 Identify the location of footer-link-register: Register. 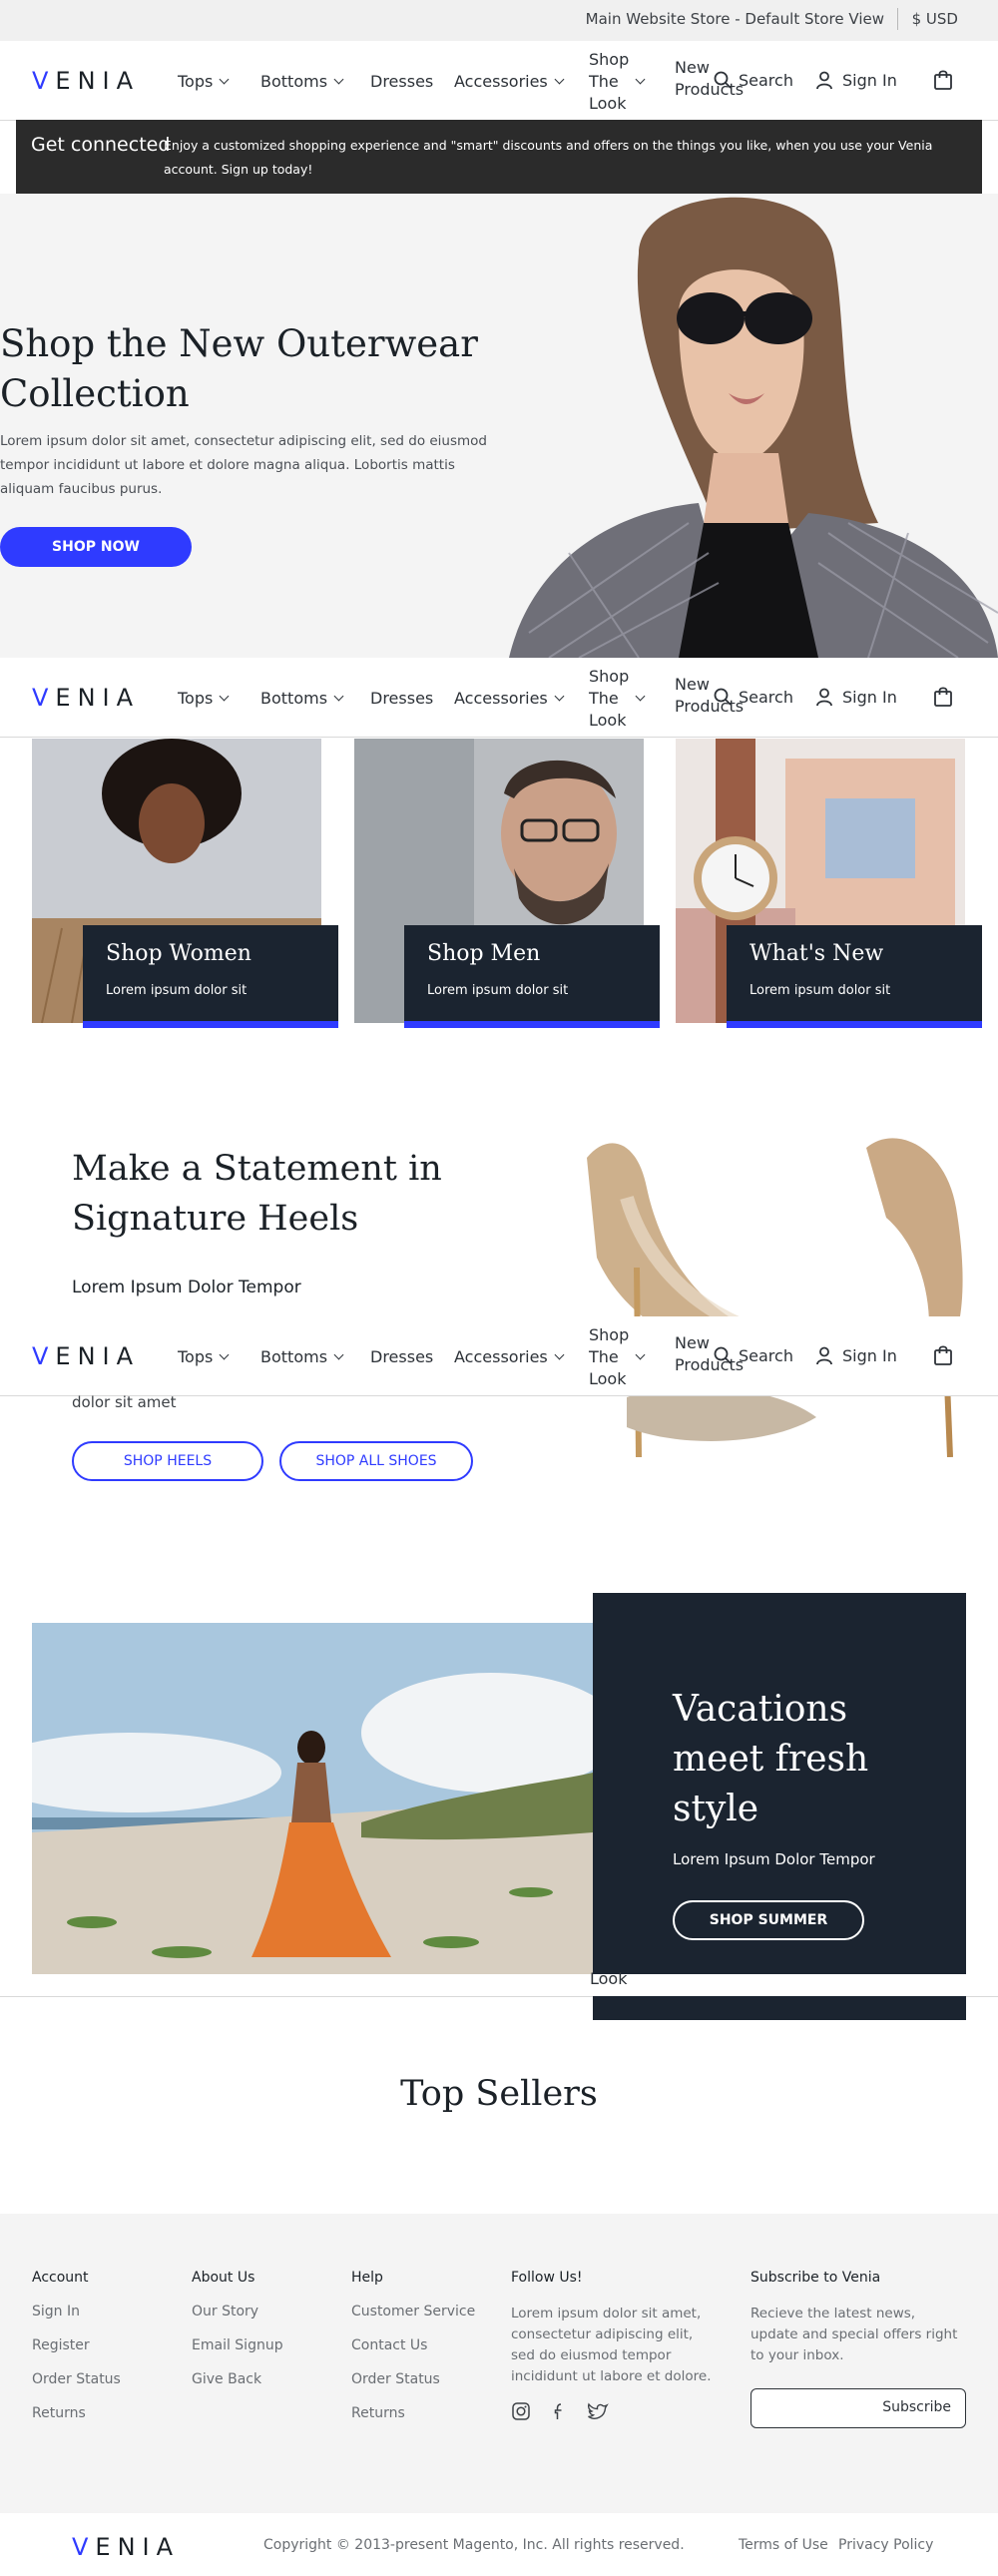
(76, 2345).